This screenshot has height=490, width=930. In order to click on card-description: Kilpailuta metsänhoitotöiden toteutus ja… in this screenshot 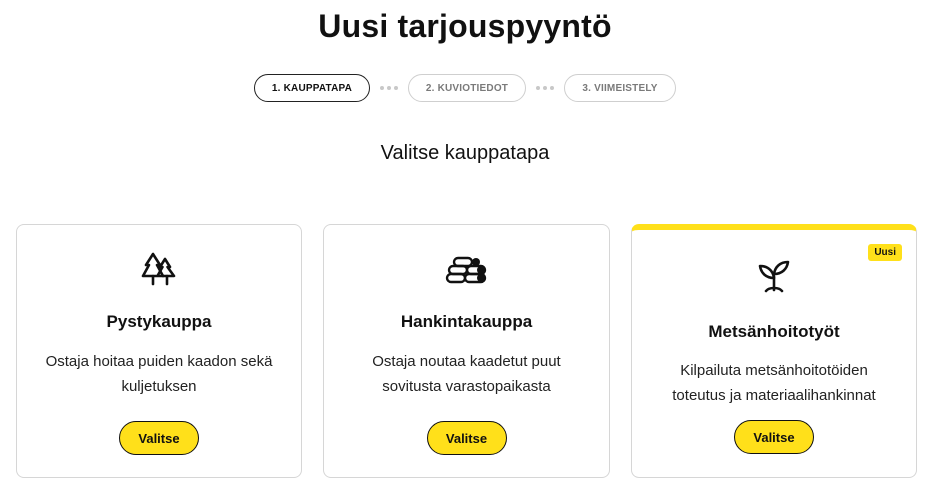, I will do `click(774, 383)`.